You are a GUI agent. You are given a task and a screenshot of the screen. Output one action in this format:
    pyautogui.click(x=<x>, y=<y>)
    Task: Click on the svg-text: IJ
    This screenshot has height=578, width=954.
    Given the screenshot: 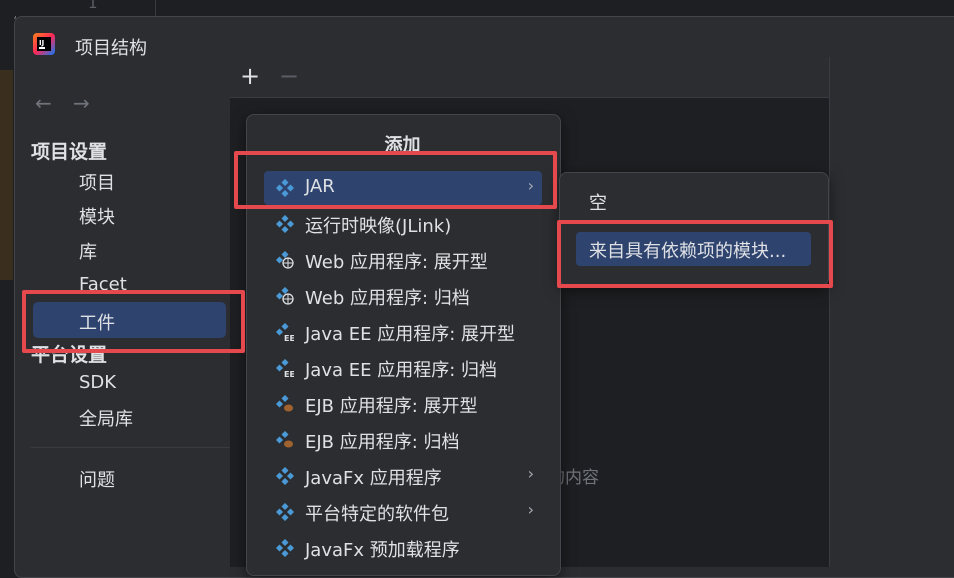 What is the action you would take?
    pyautogui.click(x=41, y=43)
    